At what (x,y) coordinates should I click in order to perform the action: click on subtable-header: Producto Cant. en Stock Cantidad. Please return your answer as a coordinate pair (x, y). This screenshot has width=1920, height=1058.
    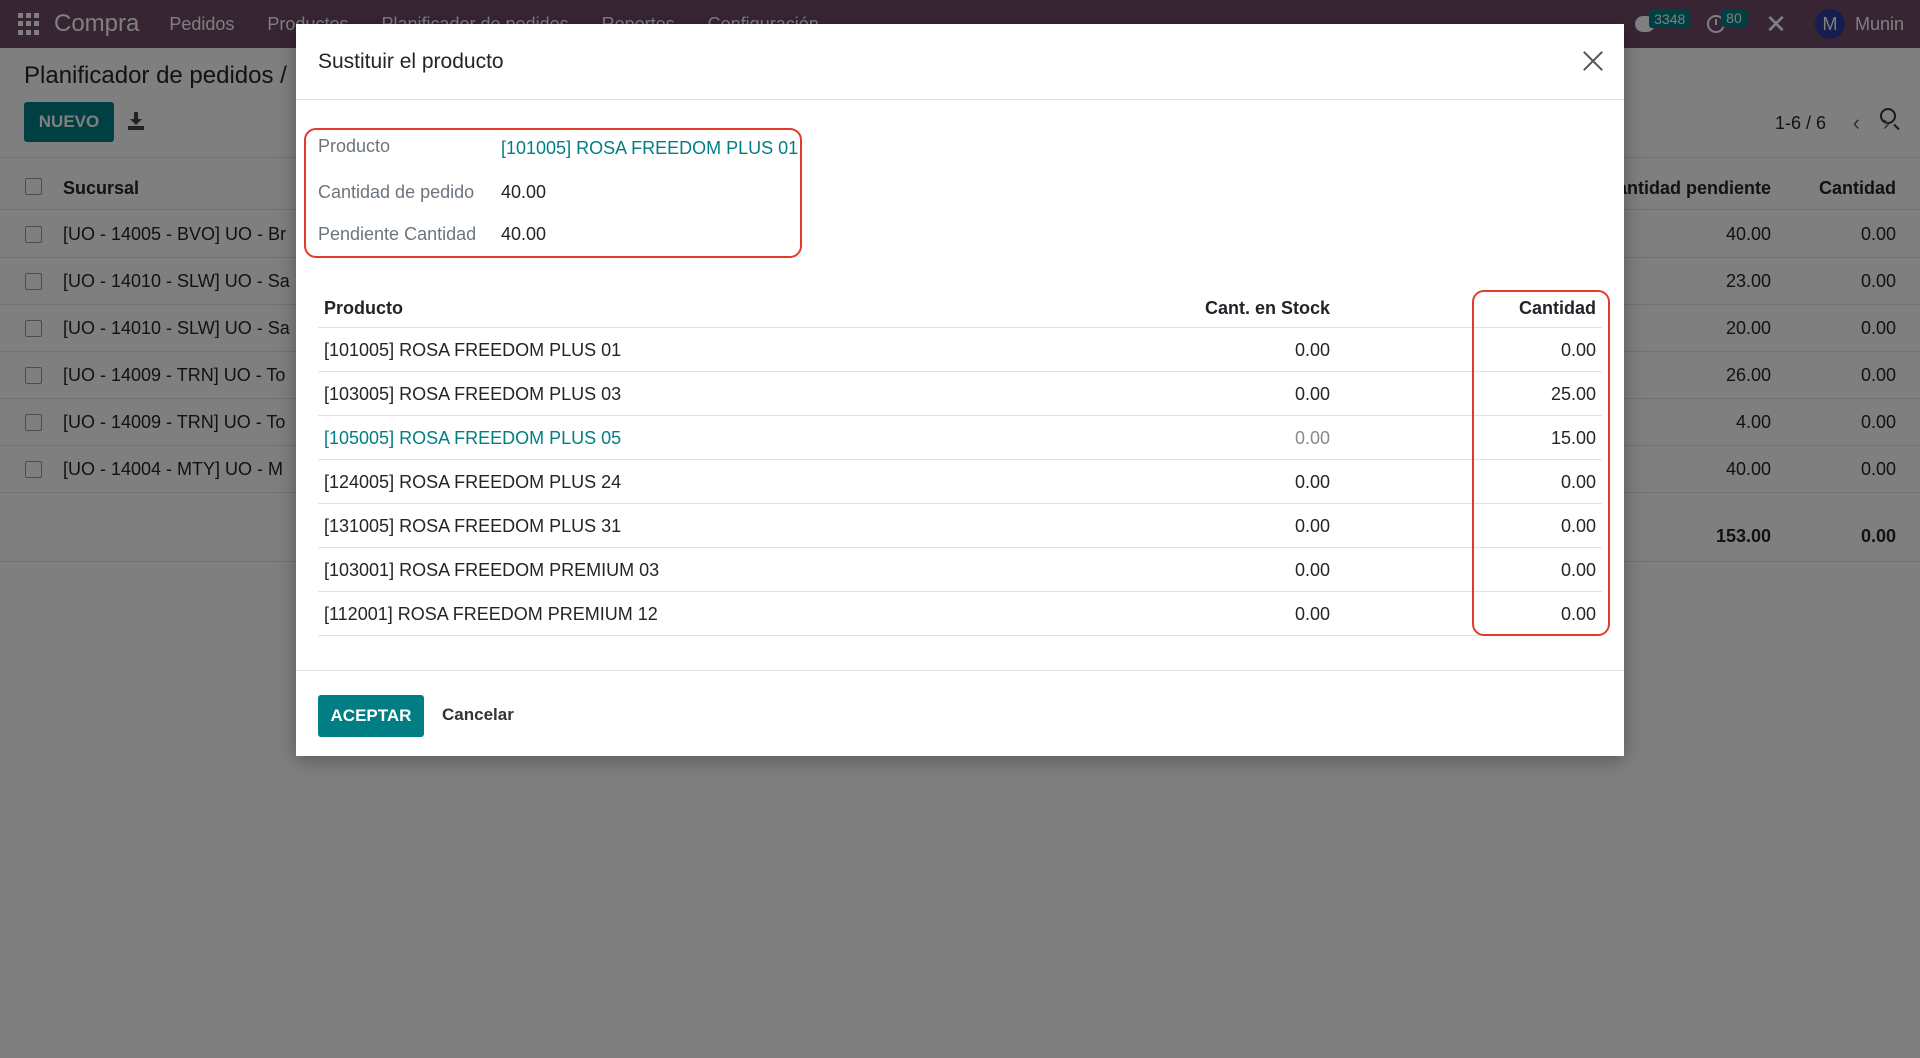
    Looking at the image, I should click on (960, 312).